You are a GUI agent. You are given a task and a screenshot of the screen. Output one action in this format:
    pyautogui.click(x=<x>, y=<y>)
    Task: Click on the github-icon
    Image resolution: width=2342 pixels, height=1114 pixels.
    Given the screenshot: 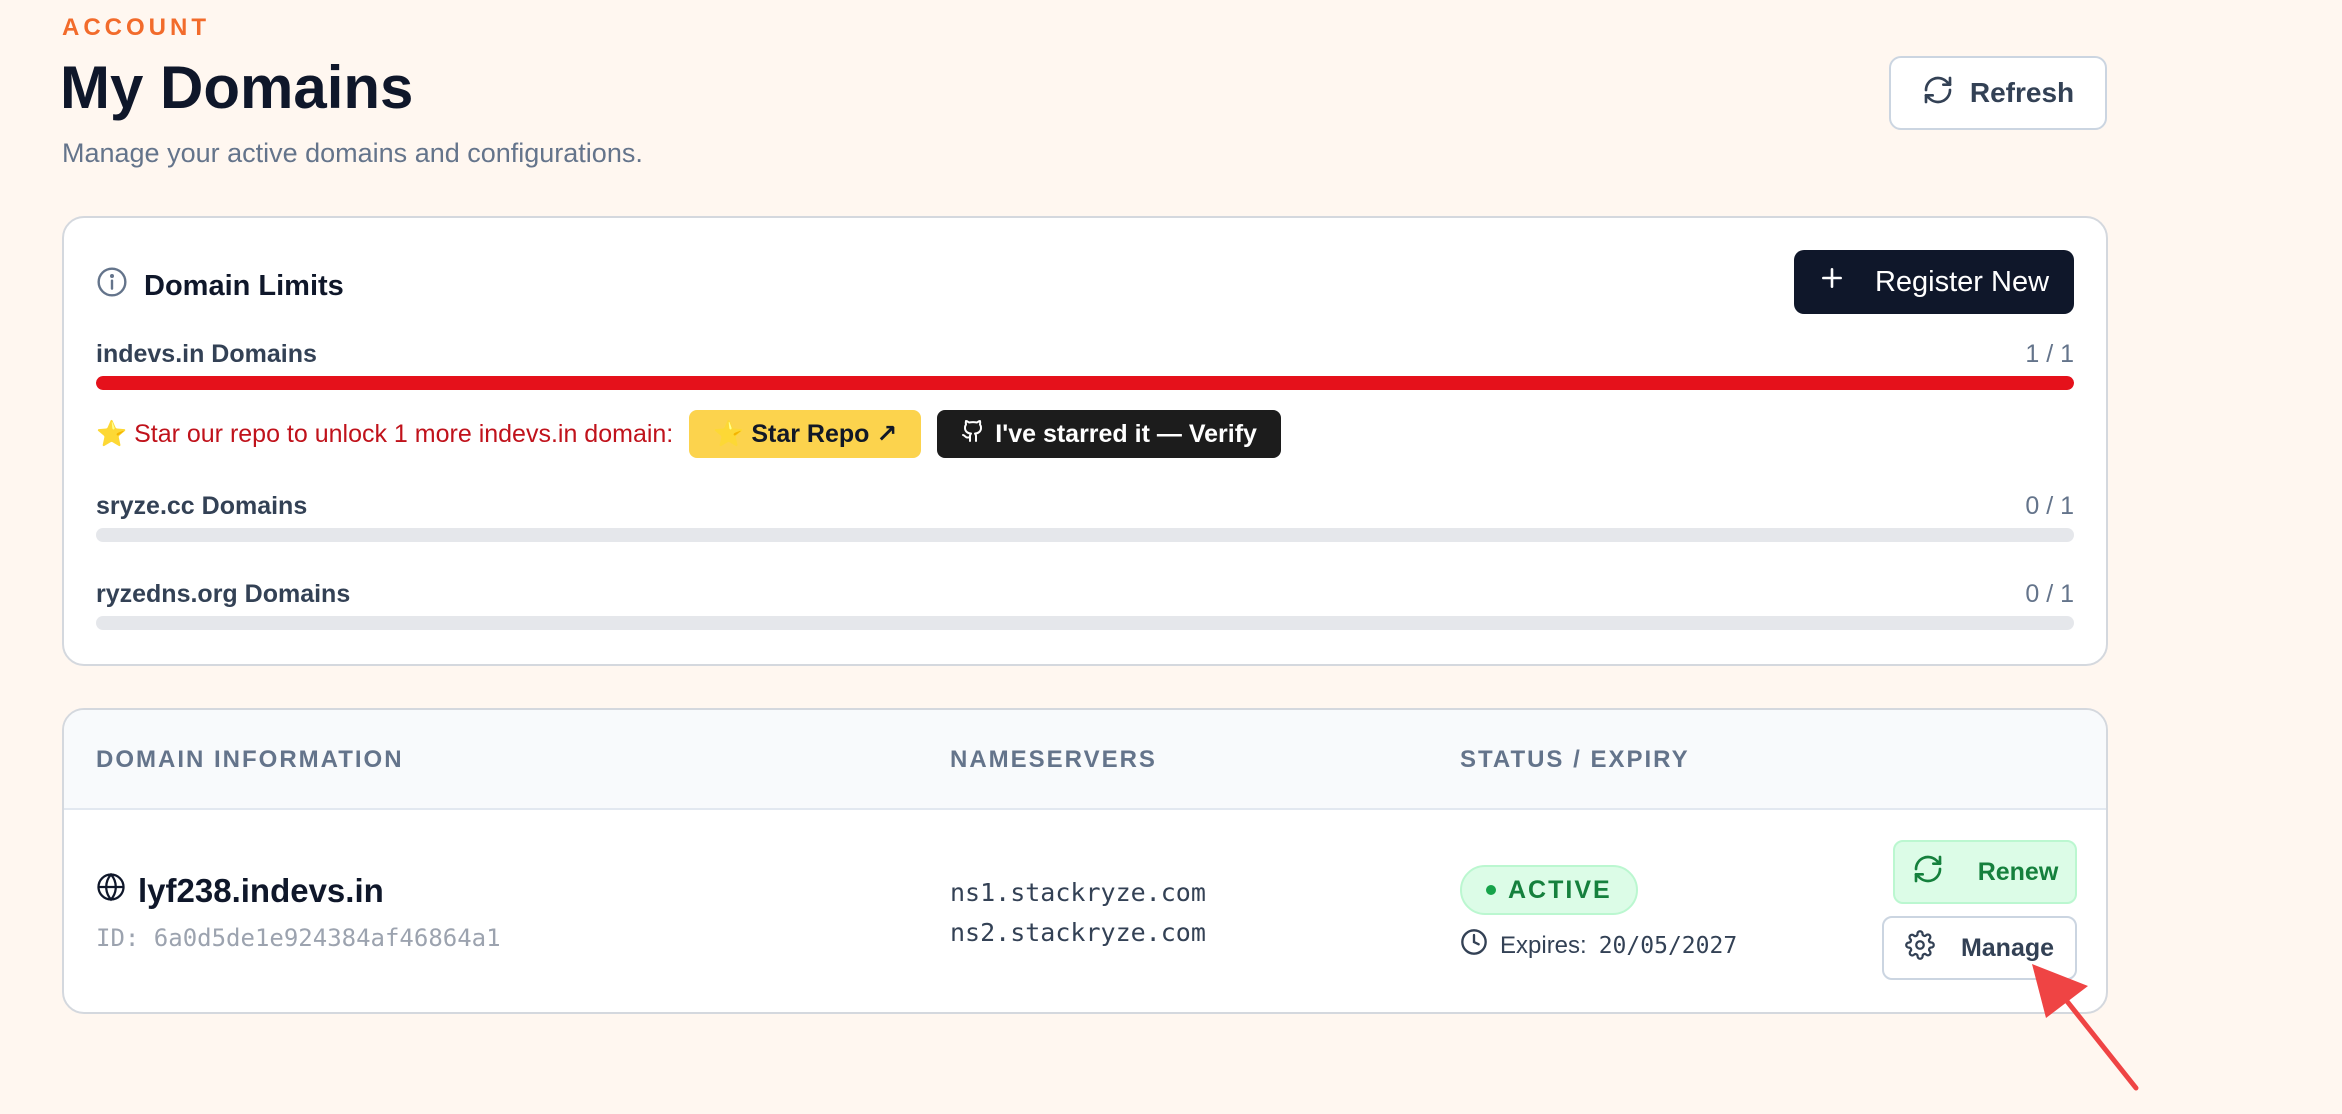 What is the action you would take?
    pyautogui.click(x=973, y=434)
    